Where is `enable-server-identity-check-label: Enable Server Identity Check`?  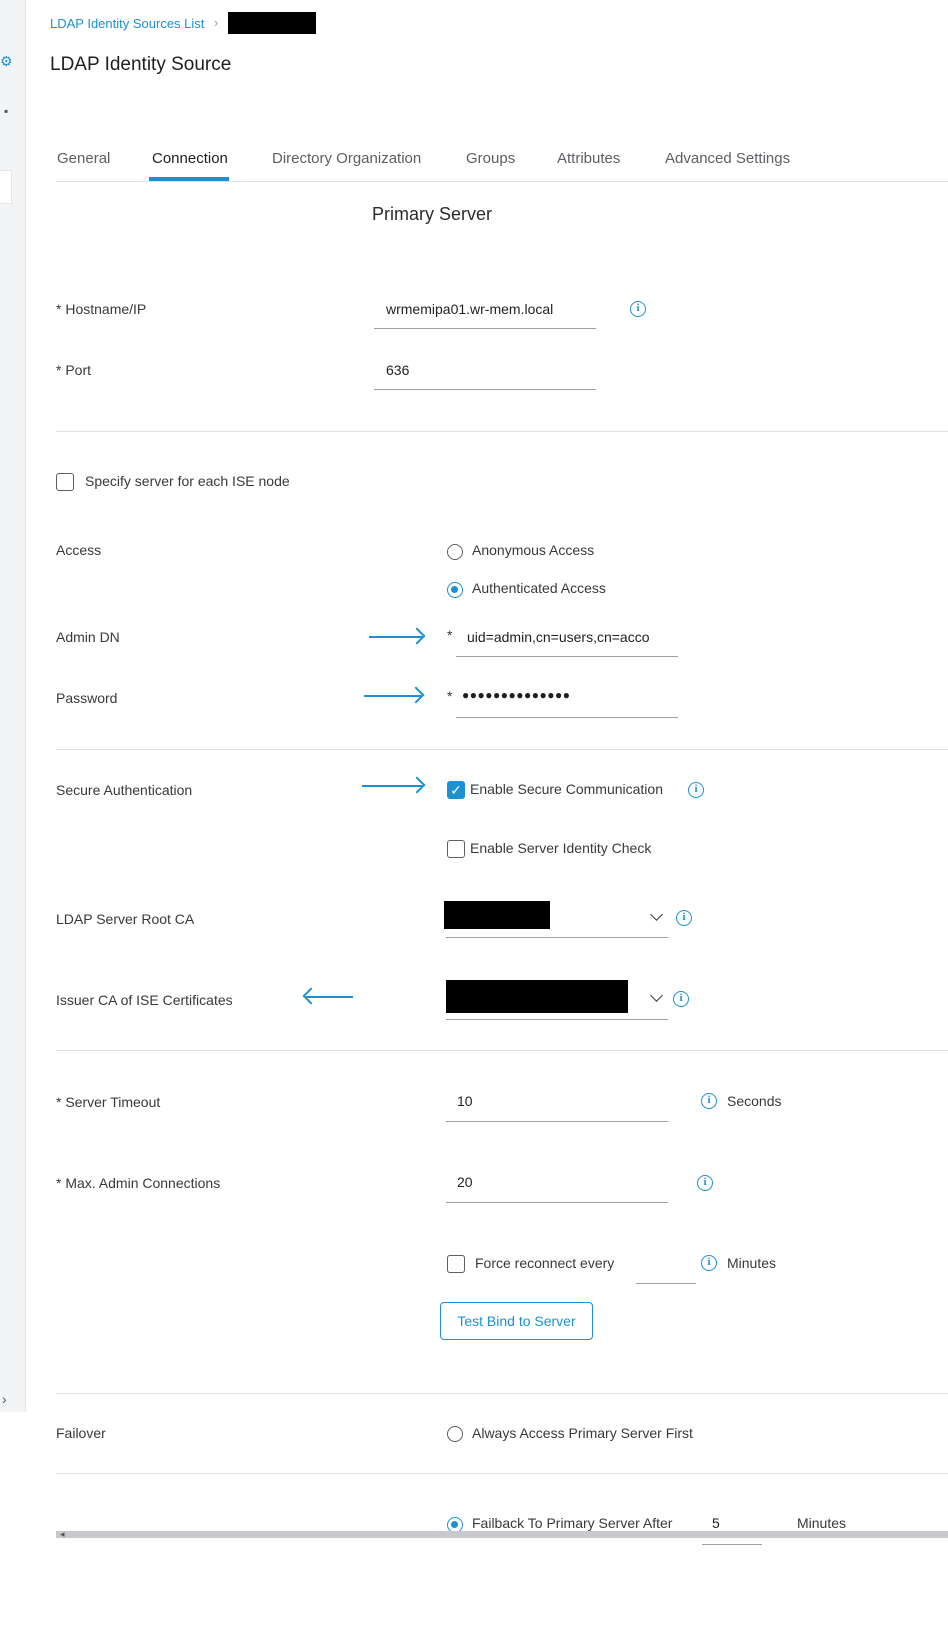 enable-server-identity-check-label: Enable Server Identity Check is located at coordinates (561, 848).